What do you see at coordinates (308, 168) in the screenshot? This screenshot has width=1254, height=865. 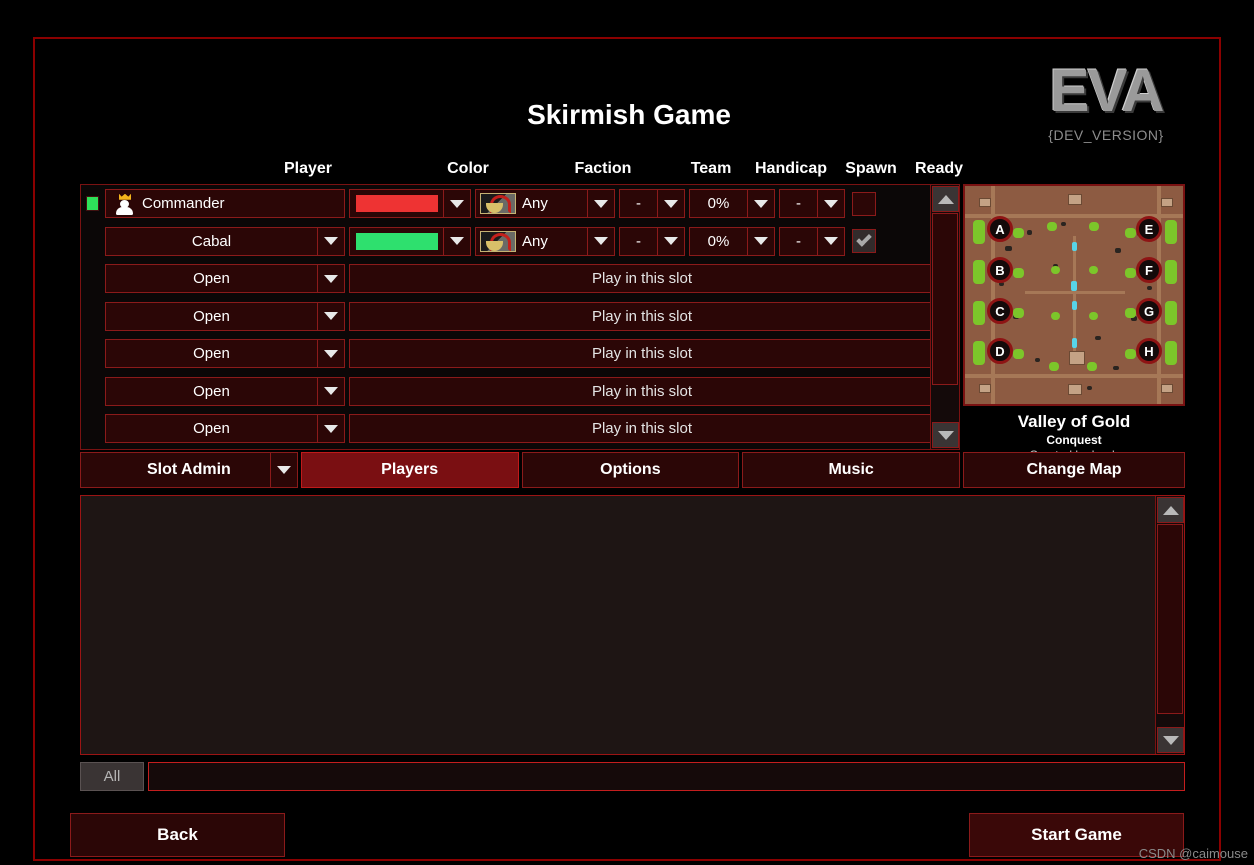 I see `header-player: Player` at bounding box center [308, 168].